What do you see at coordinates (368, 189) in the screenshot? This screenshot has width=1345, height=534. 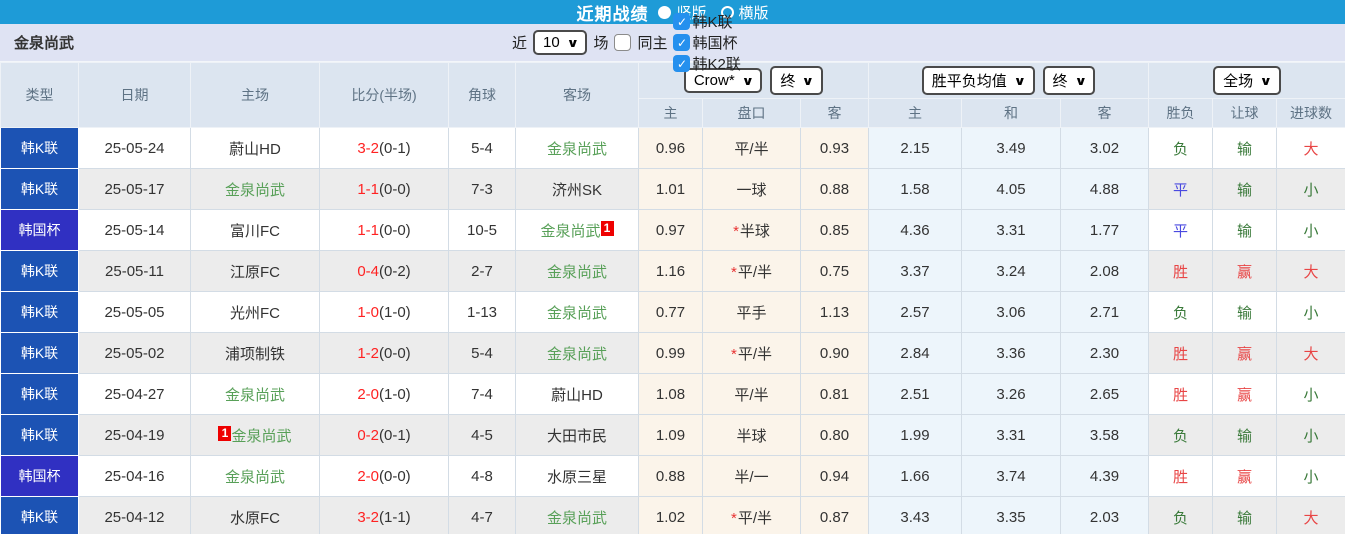 I see `fulltime-score: 1-1` at bounding box center [368, 189].